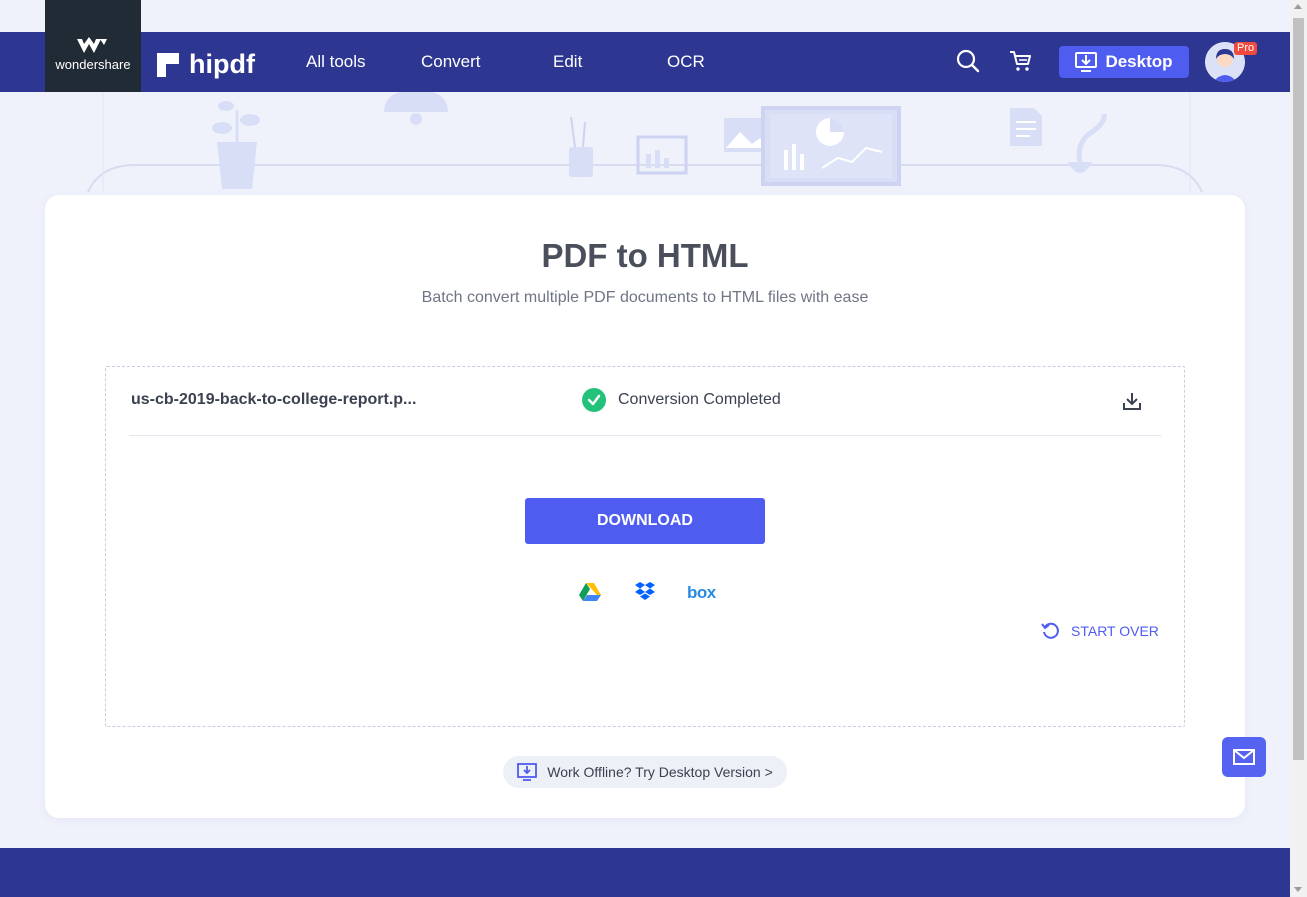  Describe the element at coordinates (1298, 889) in the screenshot. I see `scroll-down-arrow` at that location.